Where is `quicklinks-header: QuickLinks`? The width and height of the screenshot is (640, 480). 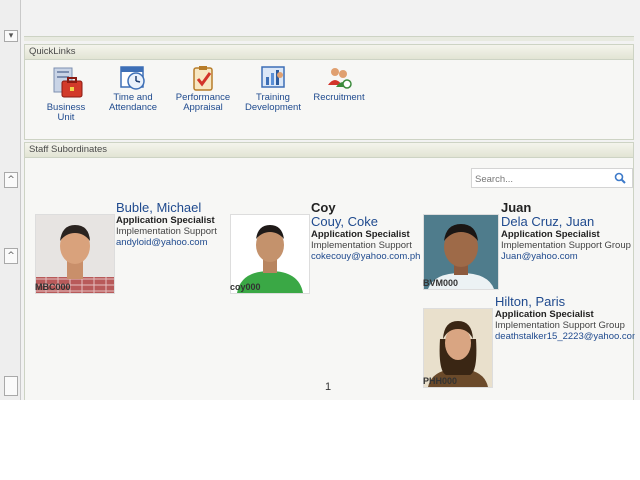
quicklinks-header: QuickLinks is located at coordinates (329, 52).